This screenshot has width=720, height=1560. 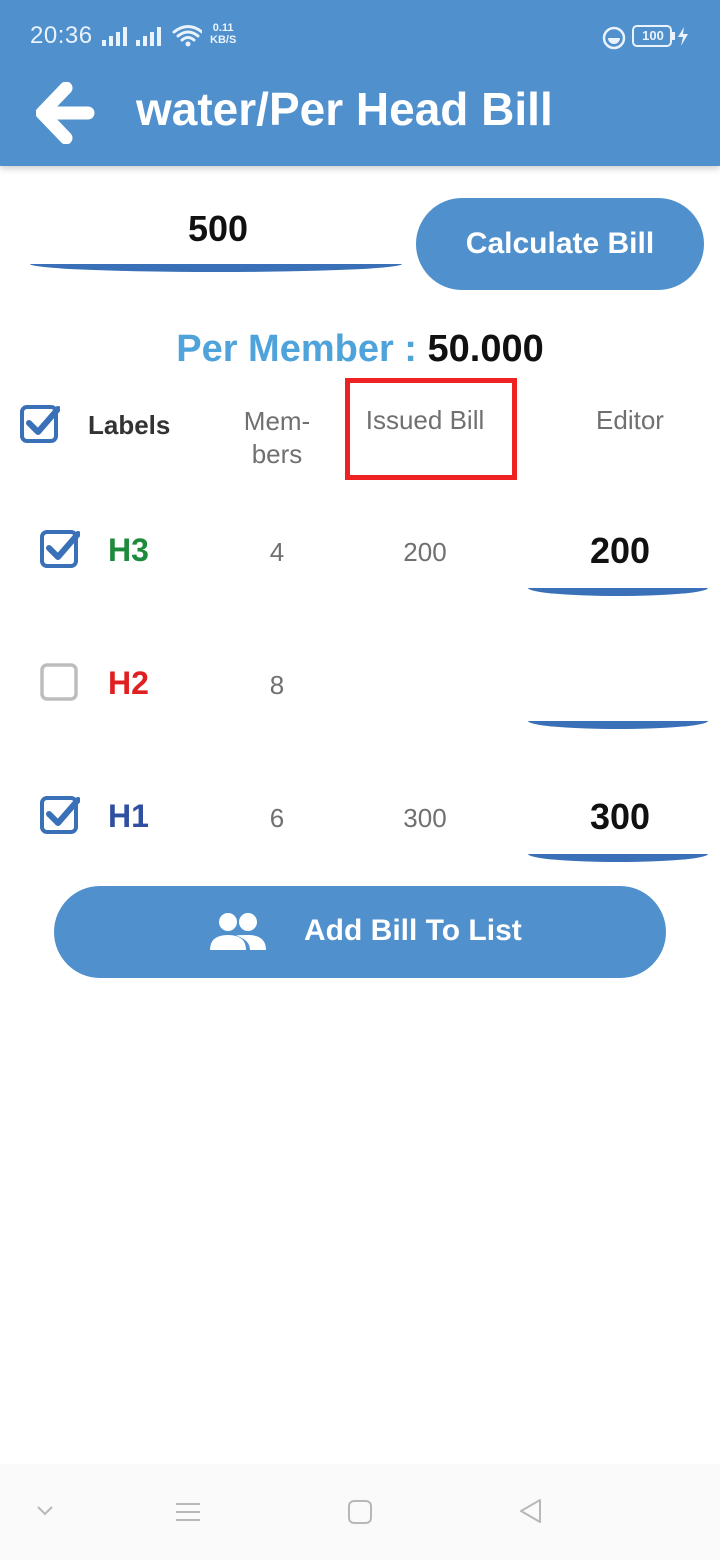 What do you see at coordinates (218, 229) in the screenshot?
I see `bill-amount-input` at bounding box center [218, 229].